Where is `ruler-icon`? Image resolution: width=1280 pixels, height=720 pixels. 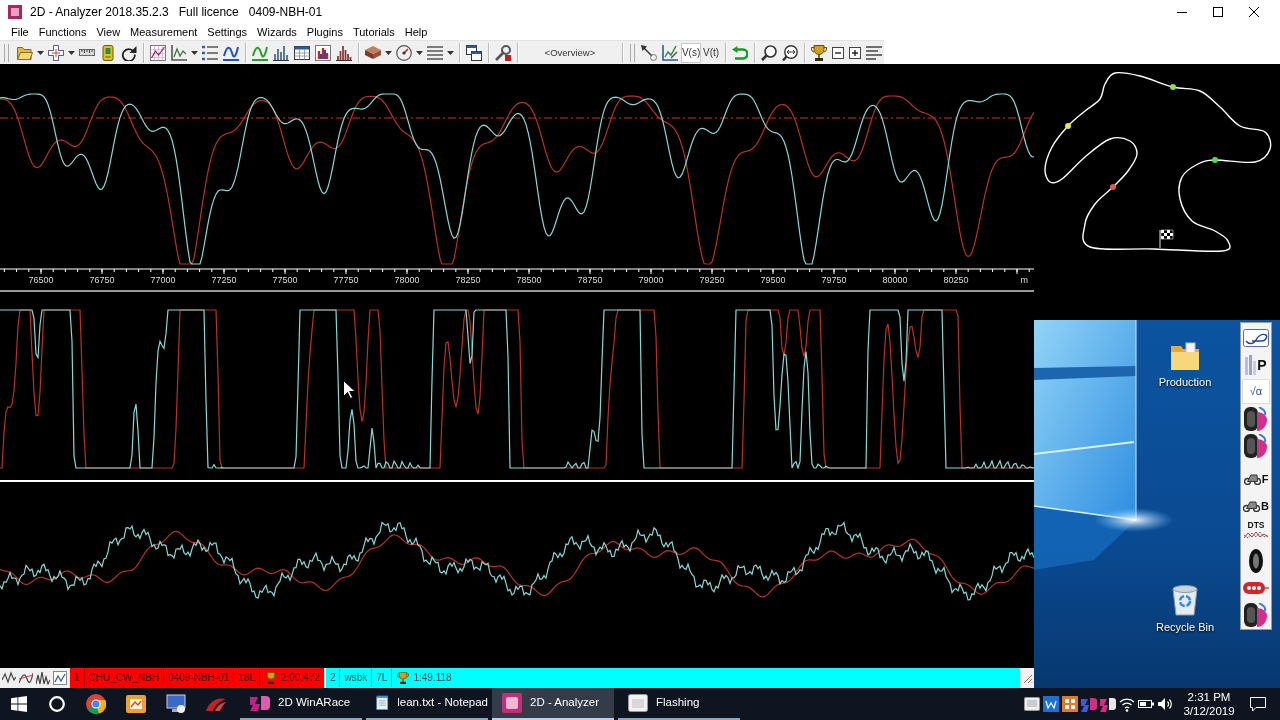
ruler-icon is located at coordinates (87, 52).